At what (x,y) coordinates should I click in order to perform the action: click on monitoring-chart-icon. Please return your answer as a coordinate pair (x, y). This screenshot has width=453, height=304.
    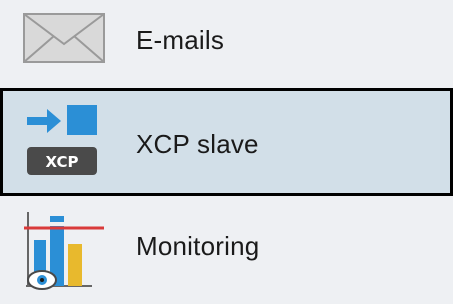
    Looking at the image, I should click on (62, 253).